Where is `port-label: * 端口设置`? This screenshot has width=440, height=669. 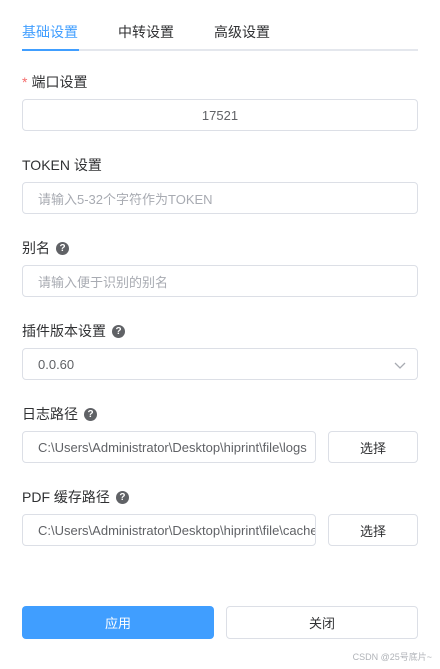 port-label: * 端口设置 is located at coordinates (54, 82).